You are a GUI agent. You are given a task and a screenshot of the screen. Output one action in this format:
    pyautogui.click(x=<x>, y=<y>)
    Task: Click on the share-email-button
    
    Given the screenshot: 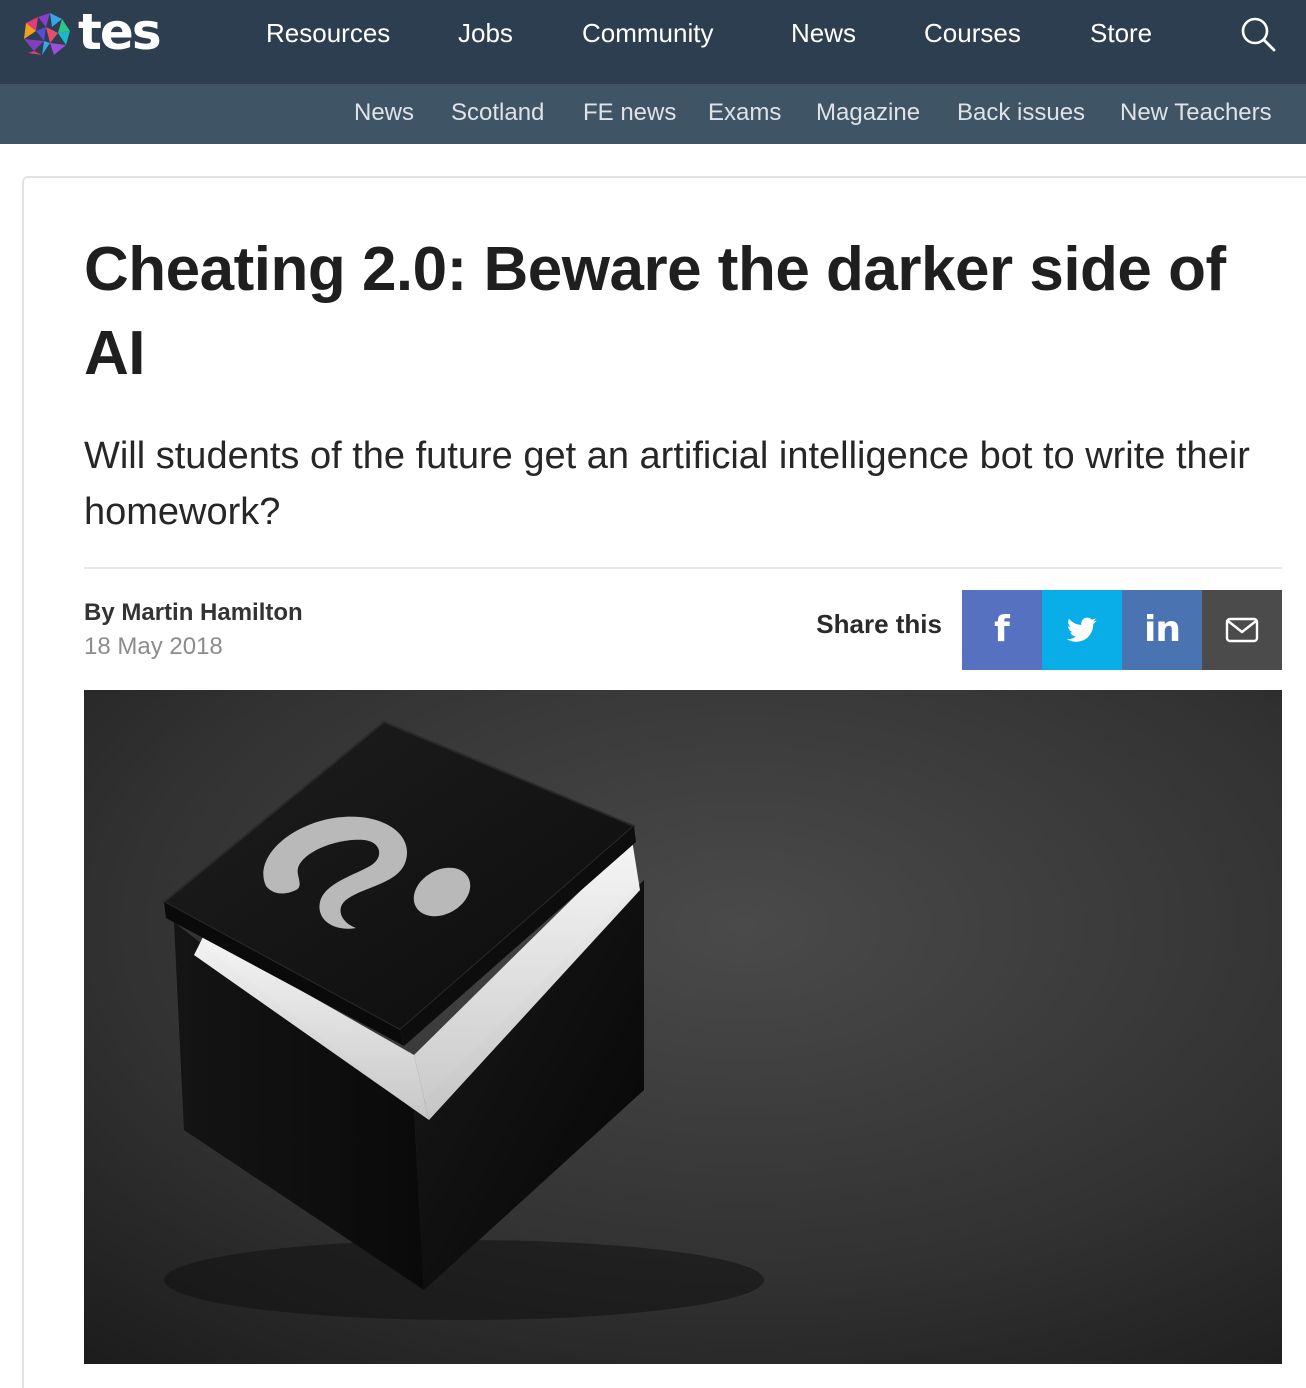 What is the action you would take?
    pyautogui.click(x=1242, y=630)
    